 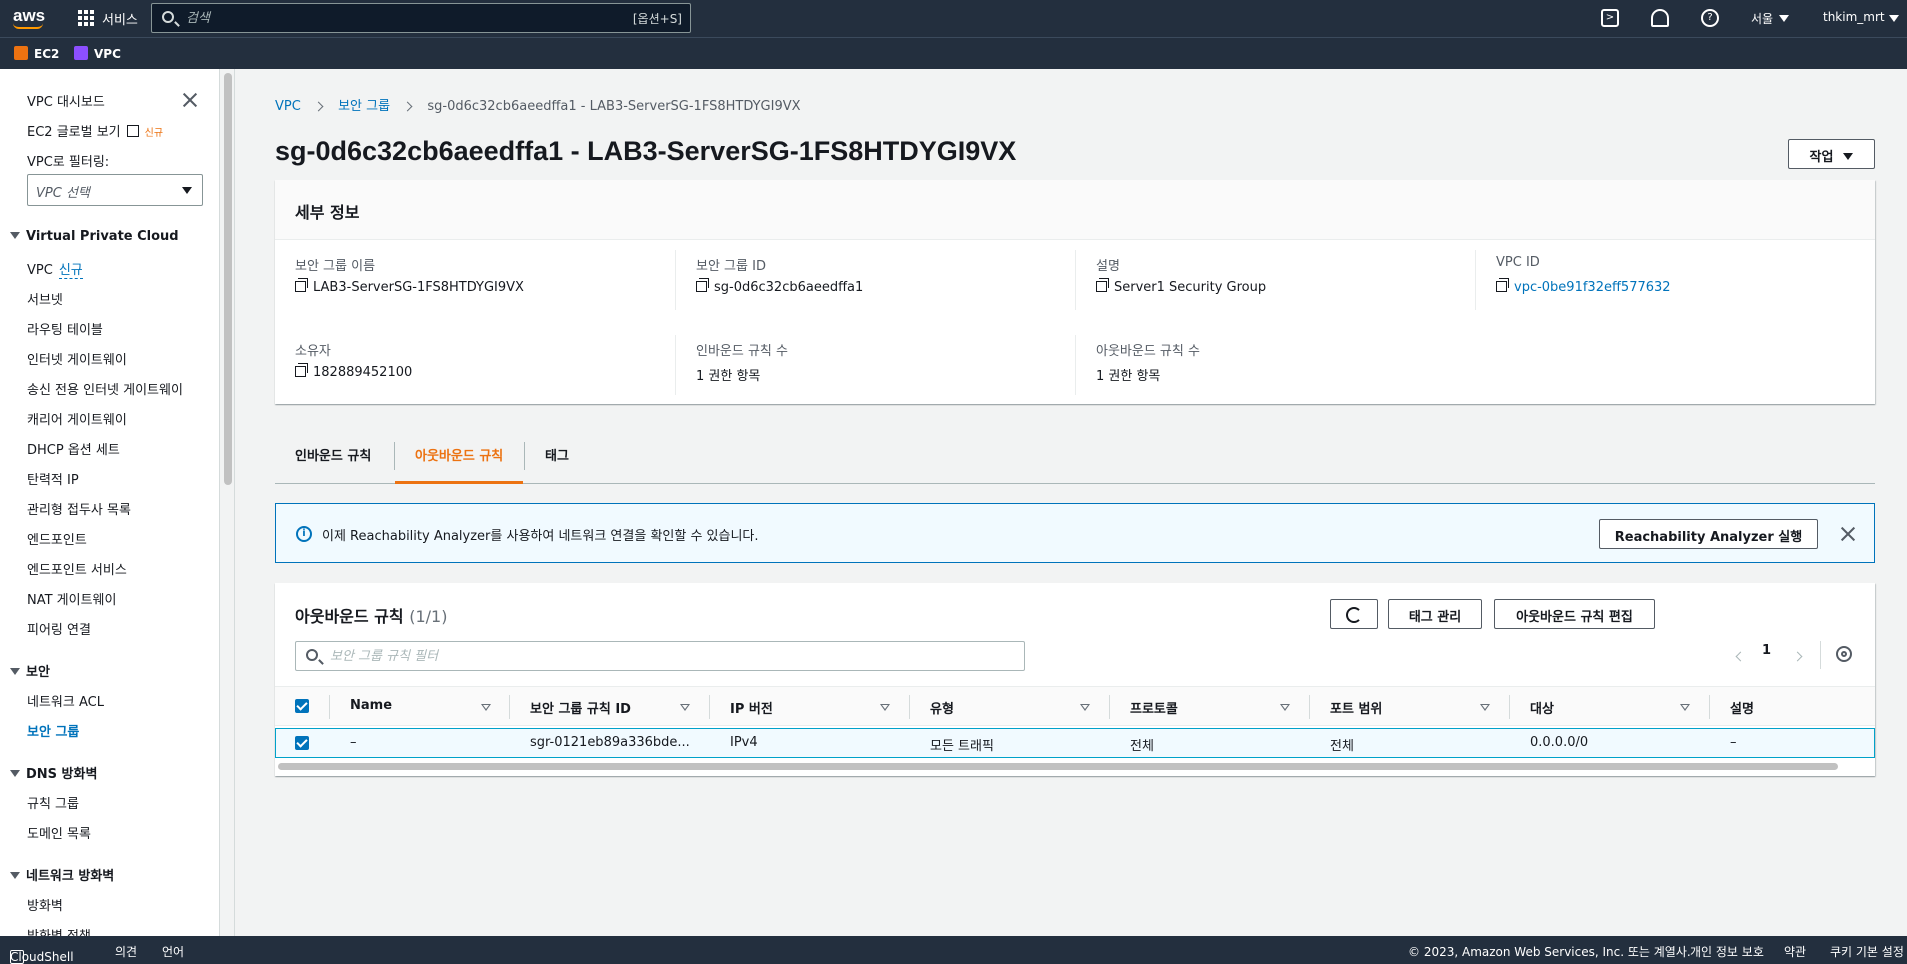 I want to click on nav-item-subnets: 서브넷, so click(x=45, y=298).